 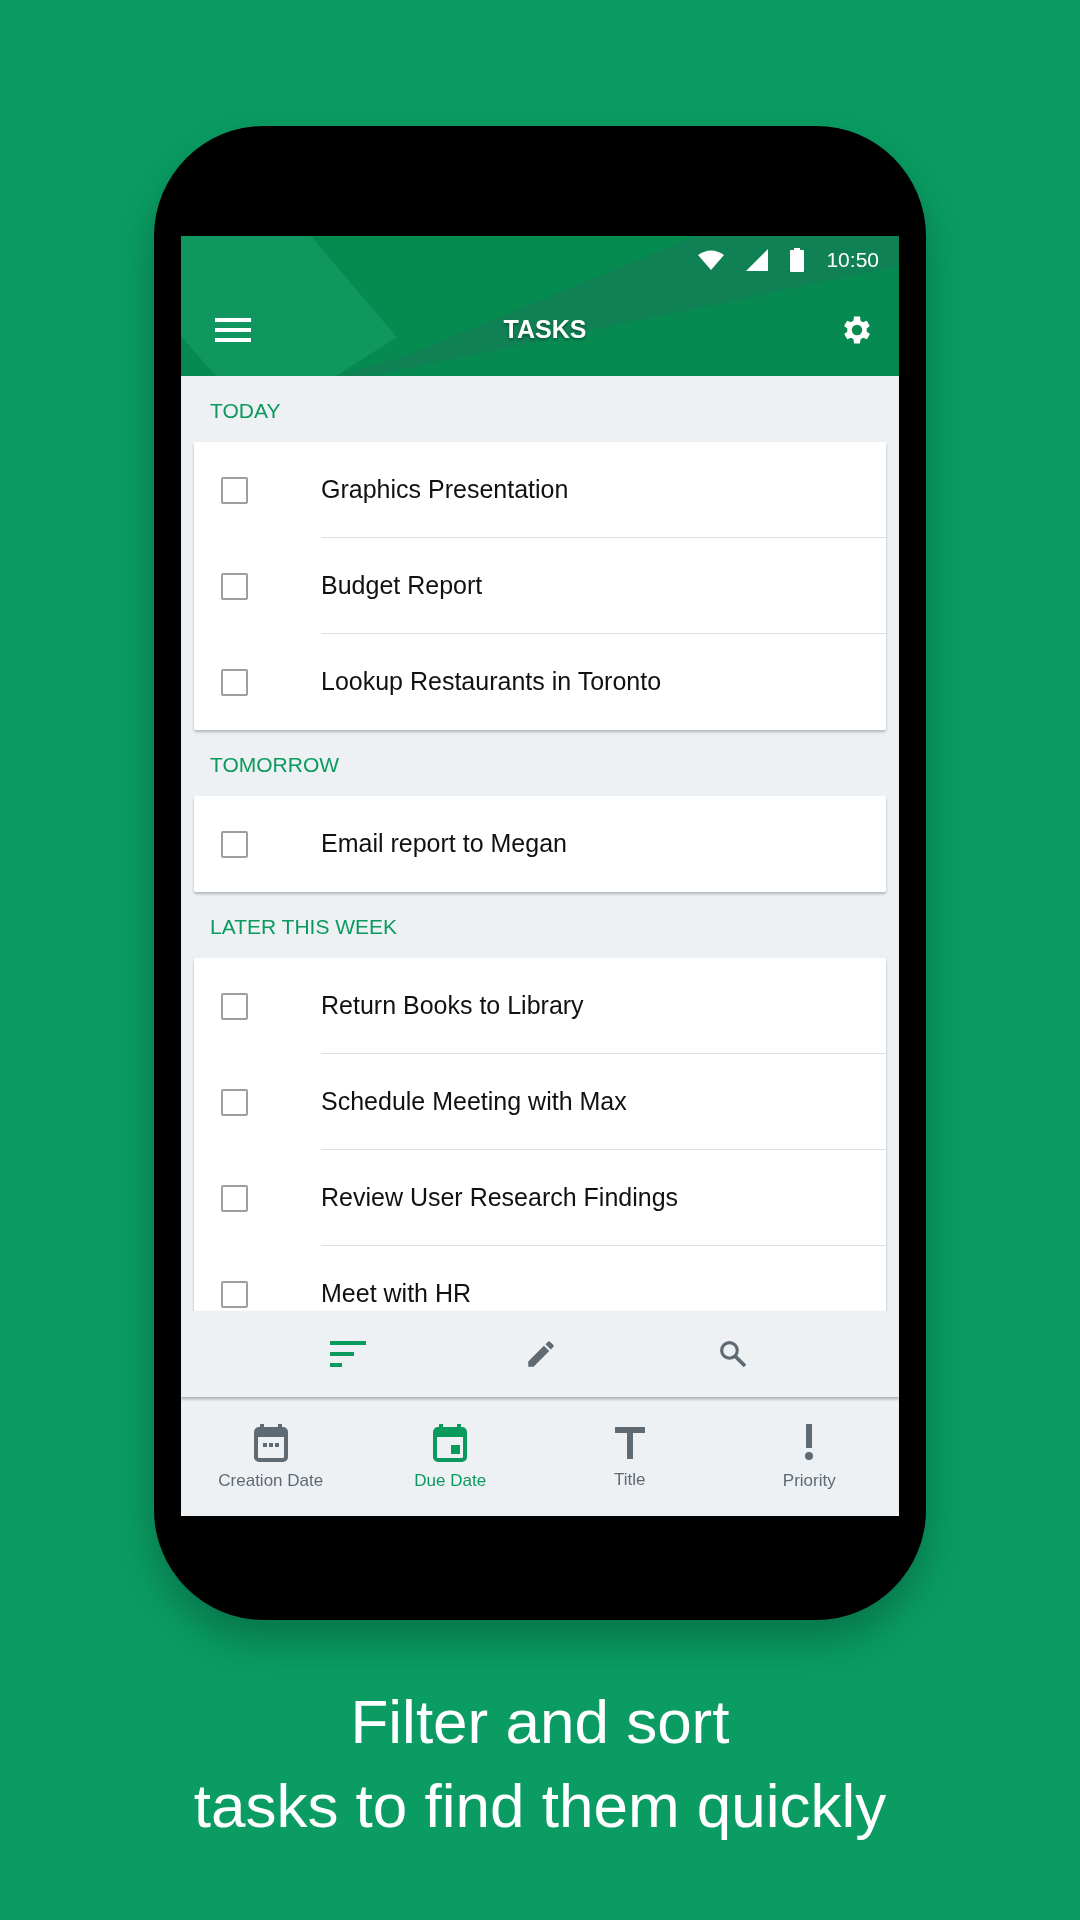 I want to click on nav-tab: Title, so click(x=630, y=1458).